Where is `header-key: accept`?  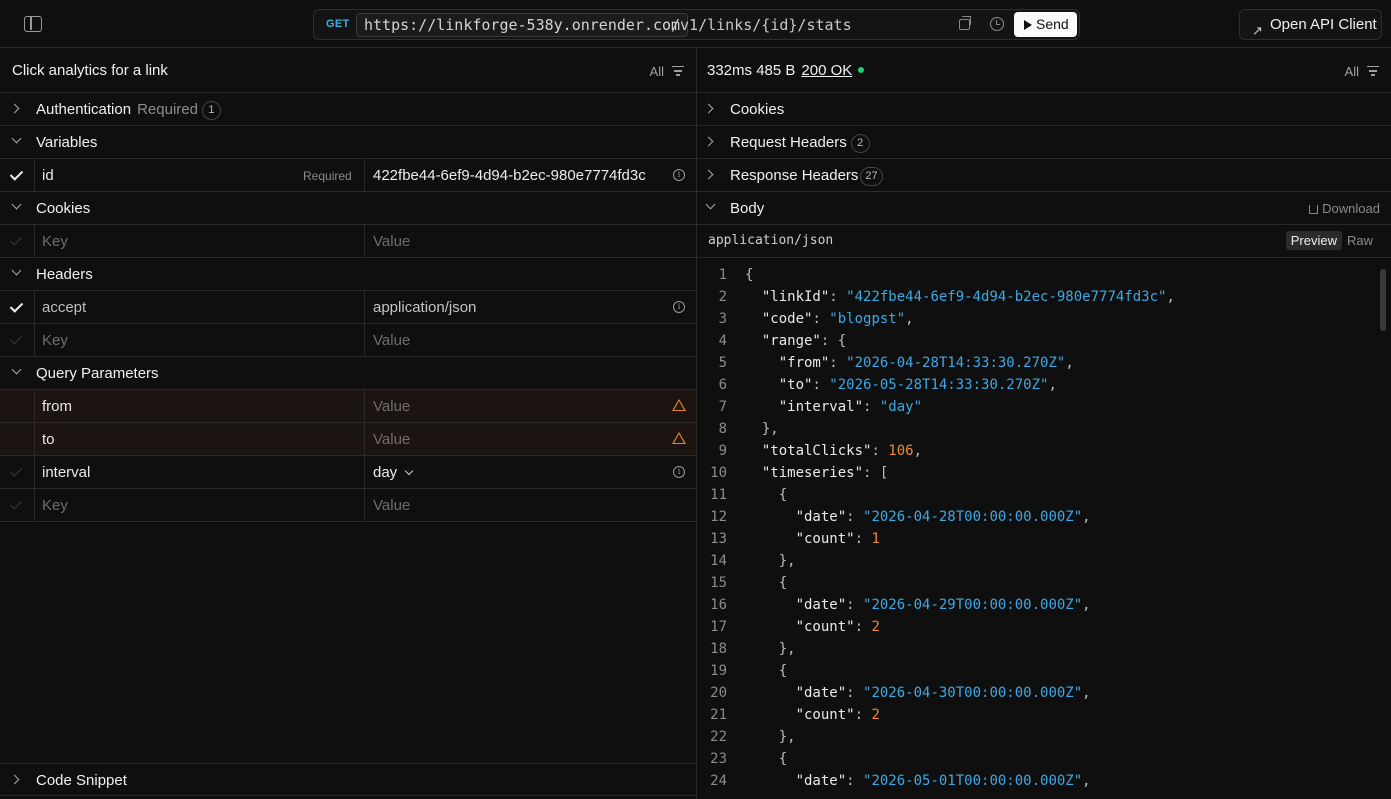 header-key: accept is located at coordinates (64, 307).